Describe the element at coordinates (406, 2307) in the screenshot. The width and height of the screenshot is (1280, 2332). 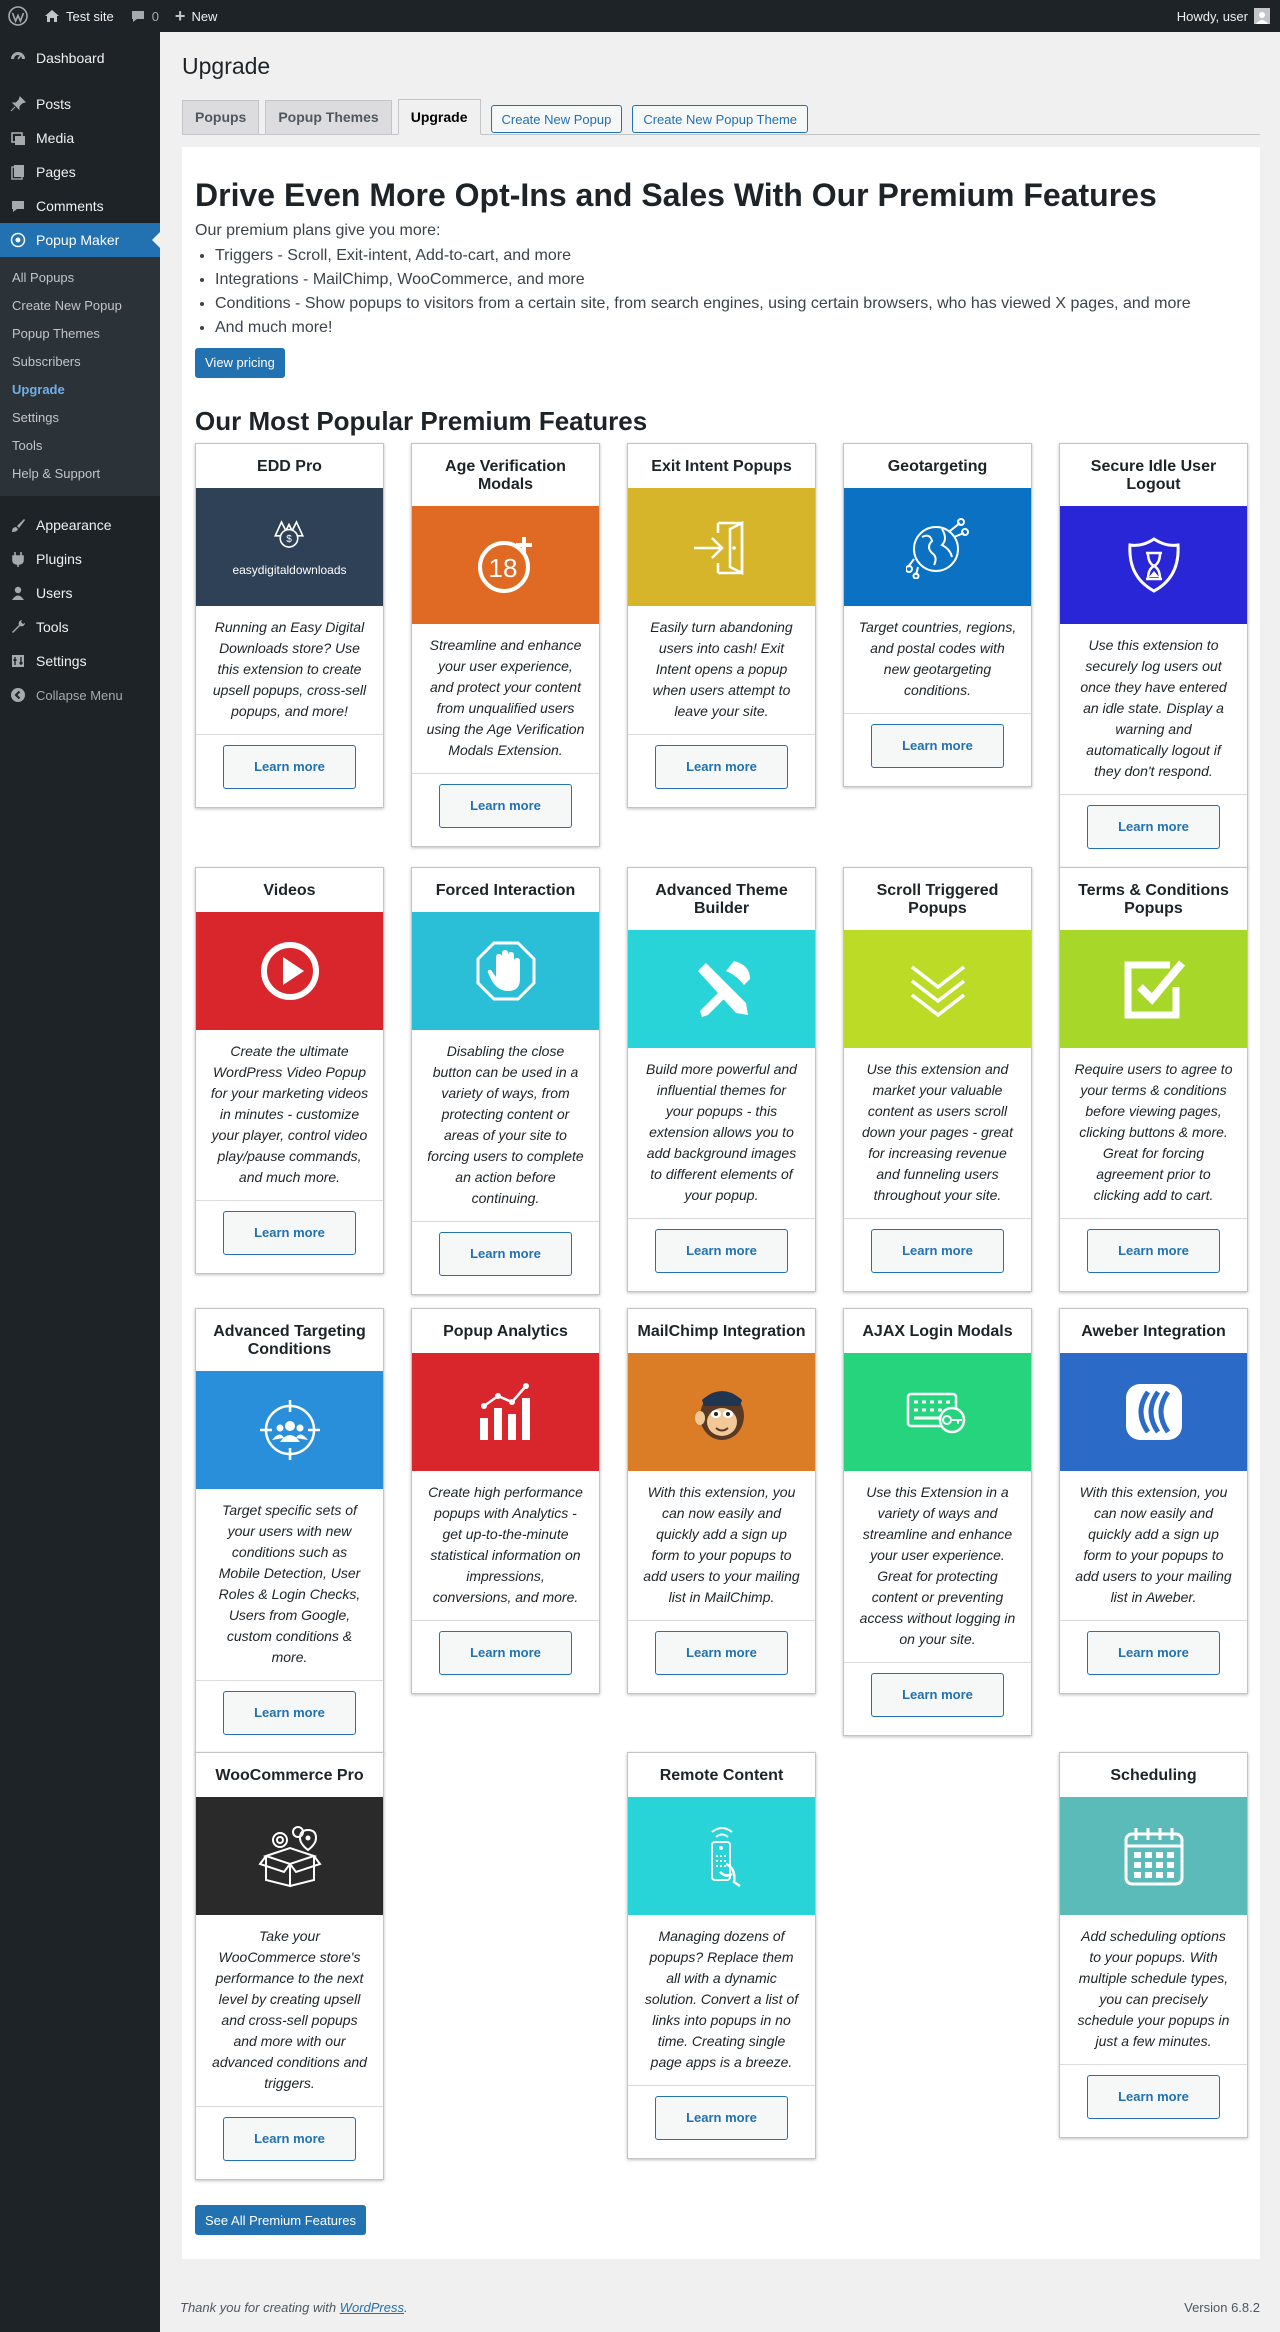
I see `thanks-suffix: .` at that location.